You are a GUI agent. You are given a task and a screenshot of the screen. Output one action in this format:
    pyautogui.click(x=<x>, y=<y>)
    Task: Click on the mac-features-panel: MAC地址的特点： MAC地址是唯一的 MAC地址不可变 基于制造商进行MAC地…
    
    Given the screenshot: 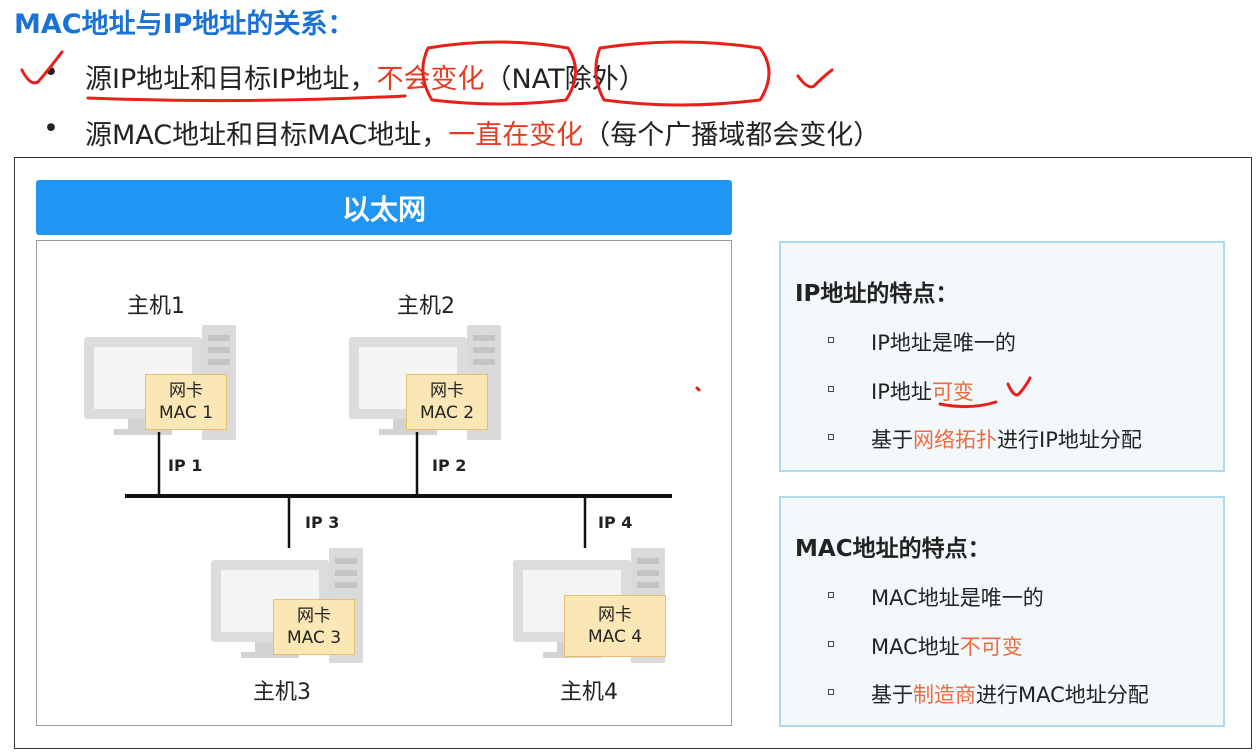 What is the action you would take?
    pyautogui.click(x=1002, y=611)
    